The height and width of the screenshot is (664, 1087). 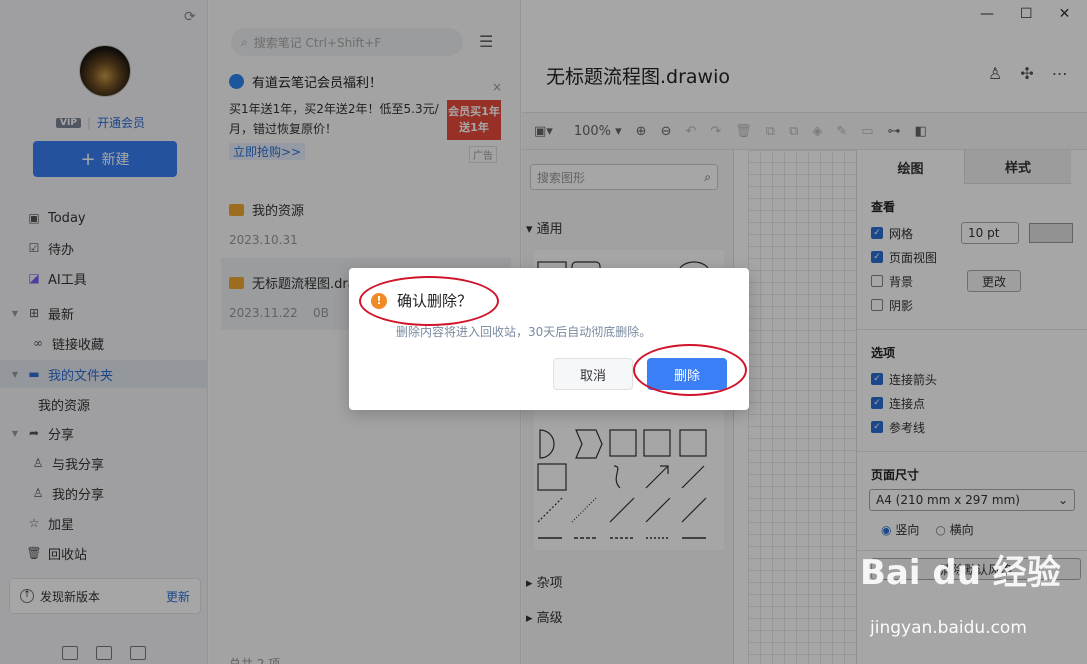 I want to click on watermark-url: jingyan.baidu.com, so click(x=948, y=628).